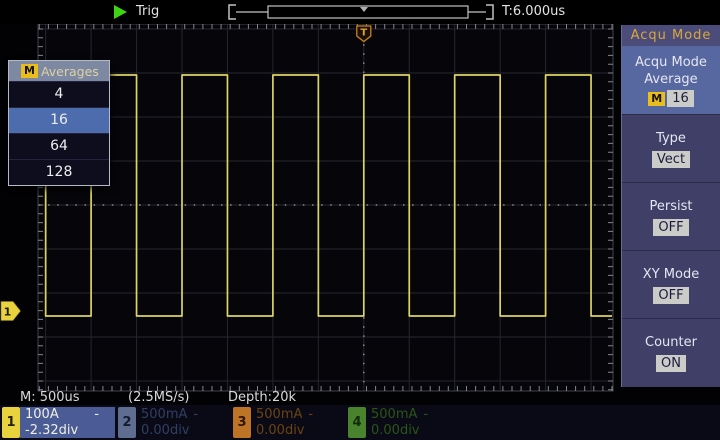 The width and height of the screenshot is (720, 440). I want to click on status-row: M: 500us (2.5MS/s) Depth:20k, so click(310, 397).